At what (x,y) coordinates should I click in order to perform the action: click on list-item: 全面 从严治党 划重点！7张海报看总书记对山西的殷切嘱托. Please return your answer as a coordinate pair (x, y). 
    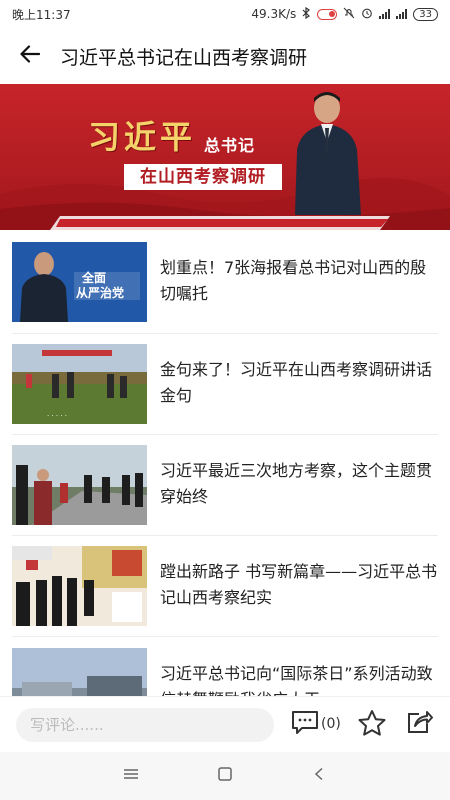
    Looking at the image, I should click on (225, 282).